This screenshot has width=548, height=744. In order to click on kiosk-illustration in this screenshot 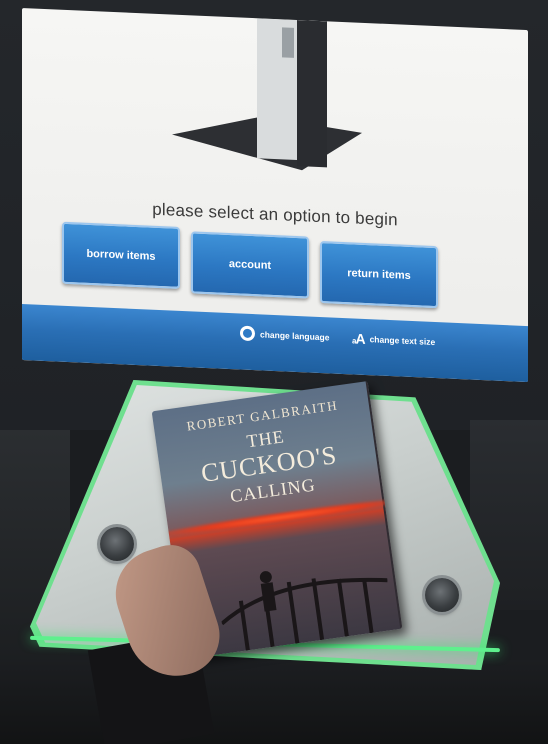, I will do `click(267, 94)`.